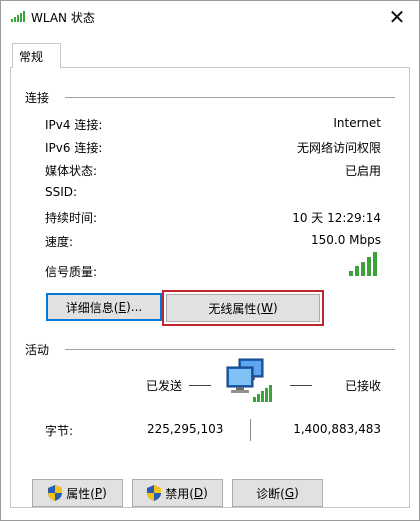 This screenshot has width=420, height=521. I want to click on properties-button: 属性(P), so click(77, 493).